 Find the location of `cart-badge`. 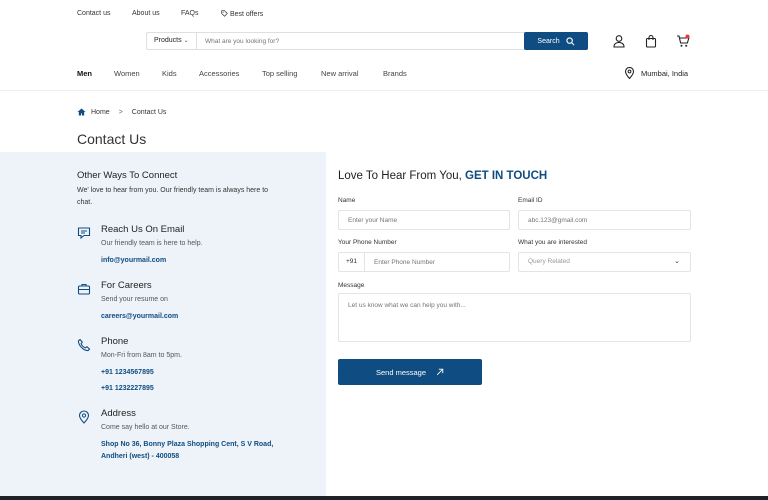

cart-badge is located at coordinates (687, 36).